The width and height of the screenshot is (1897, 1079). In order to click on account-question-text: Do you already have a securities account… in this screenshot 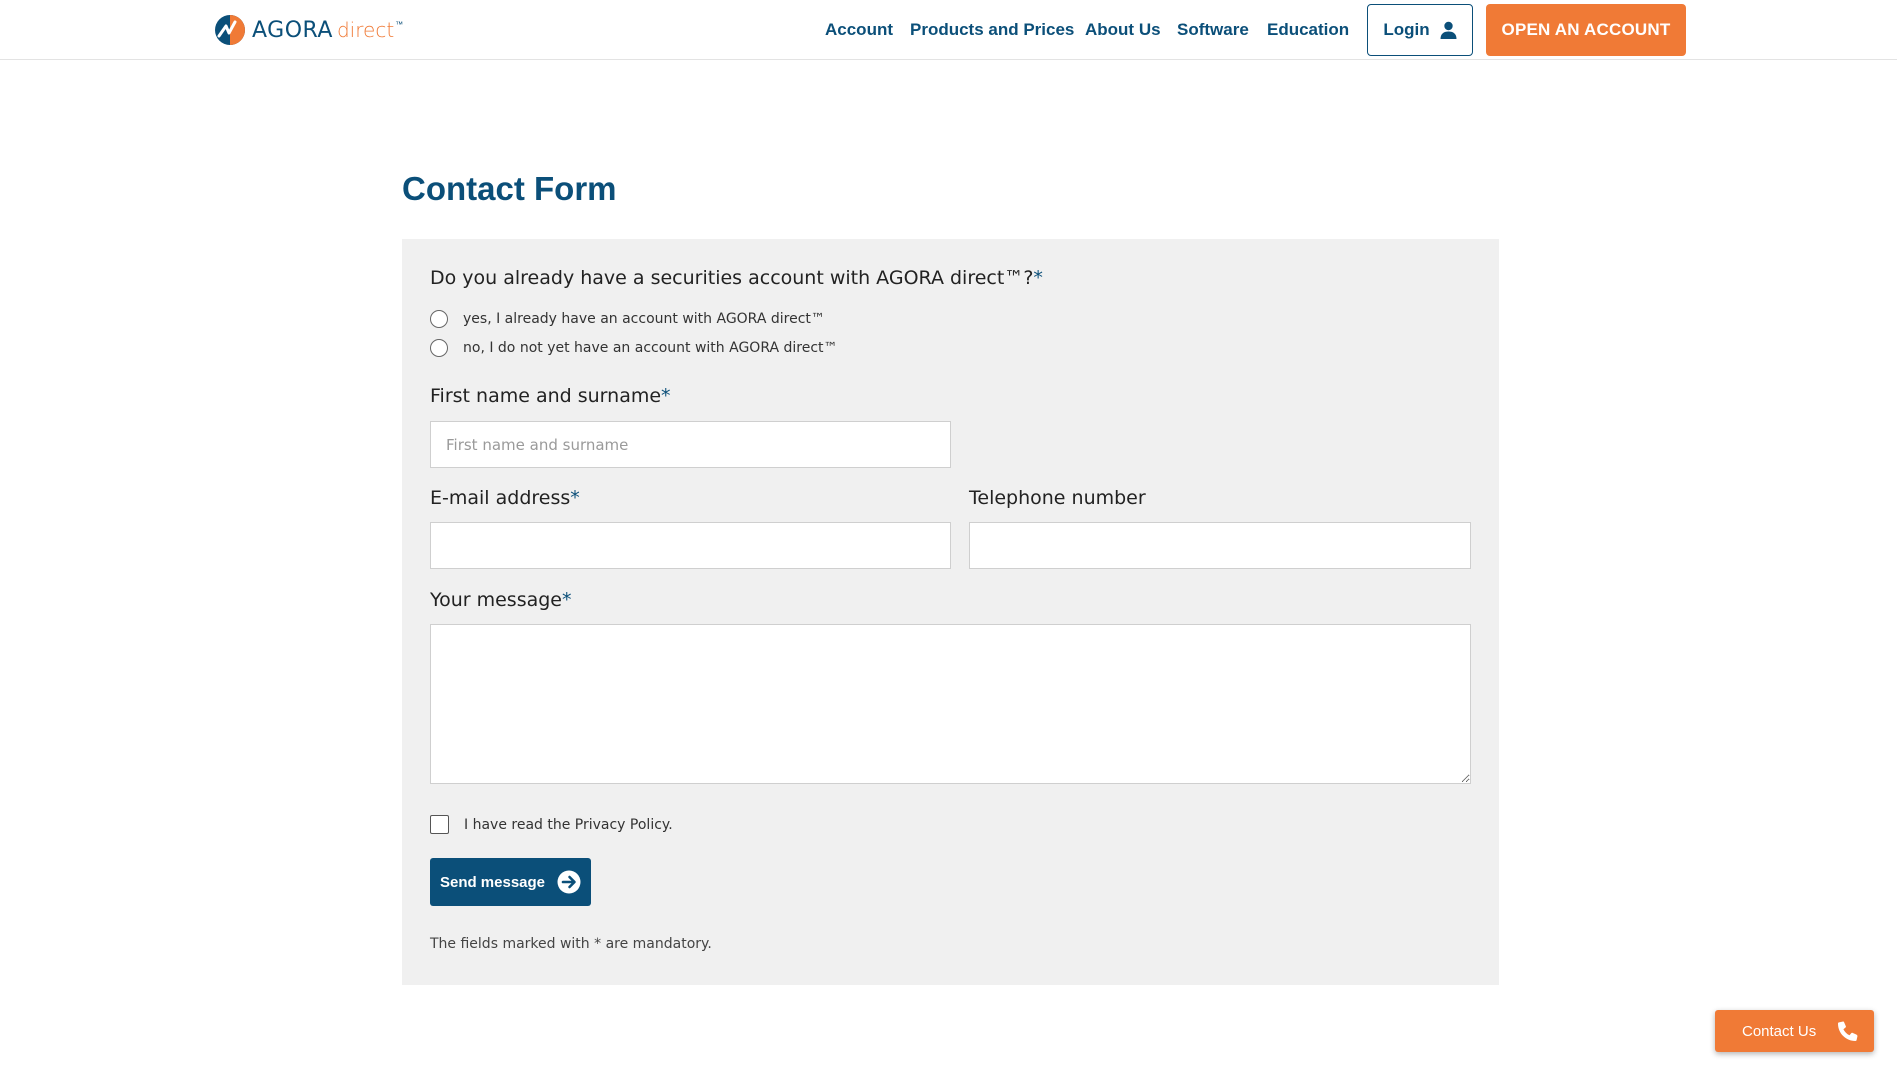, I will do `click(732, 278)`.